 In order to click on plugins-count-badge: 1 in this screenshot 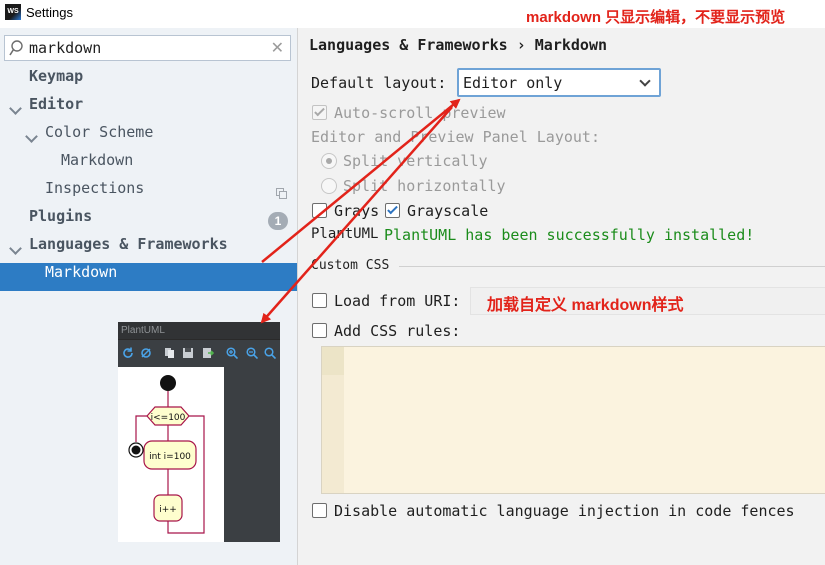, I will do `click(278, 221)`.